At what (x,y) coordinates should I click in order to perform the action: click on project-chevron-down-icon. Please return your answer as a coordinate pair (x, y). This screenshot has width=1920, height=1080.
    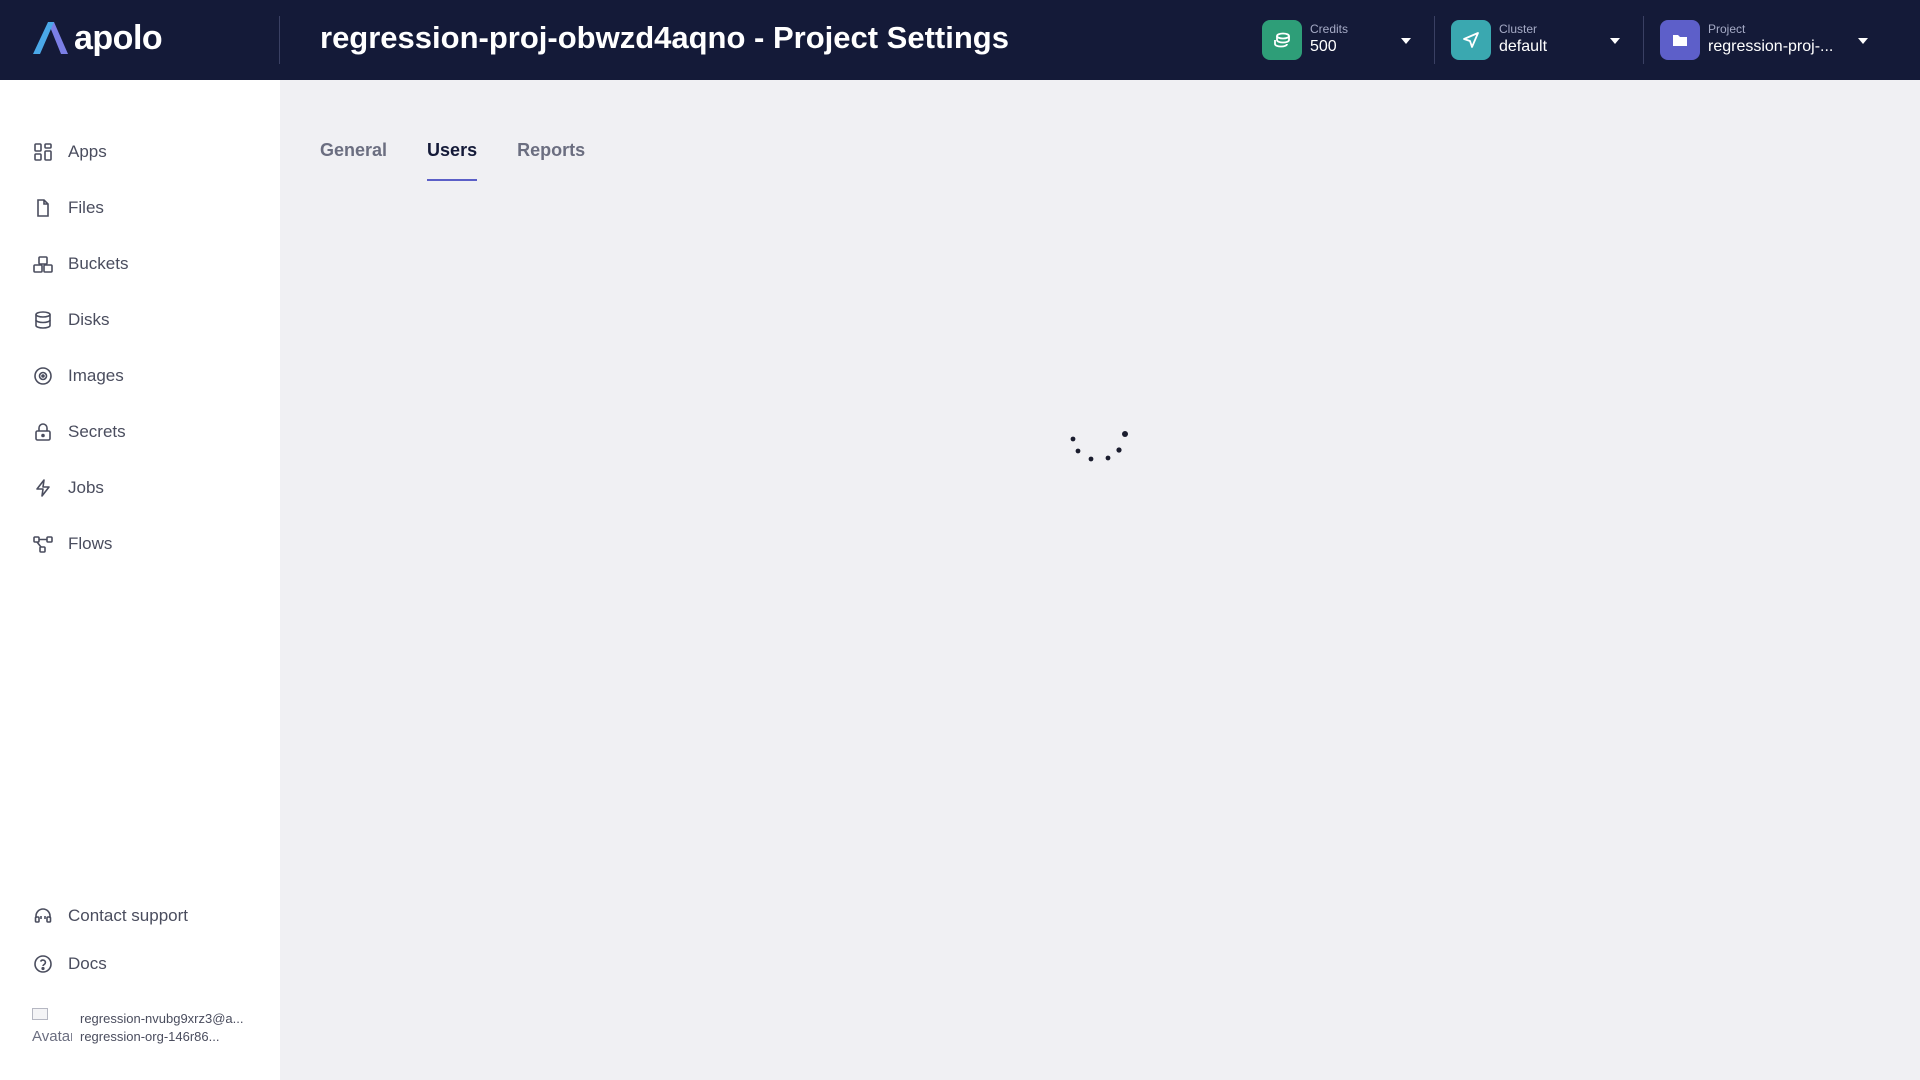
    Looking at the image, I should click on (1863, 41).